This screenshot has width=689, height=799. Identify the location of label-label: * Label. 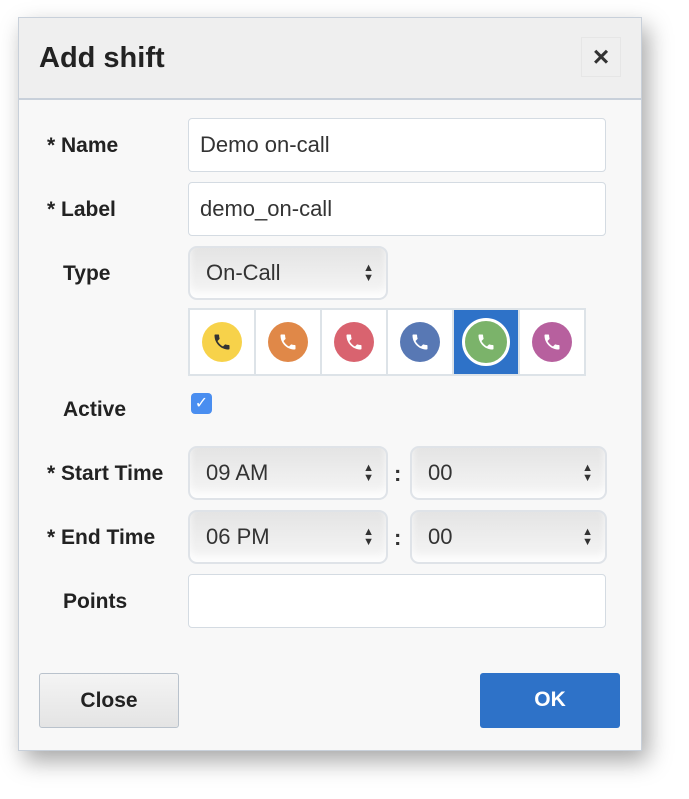
(81, 209).